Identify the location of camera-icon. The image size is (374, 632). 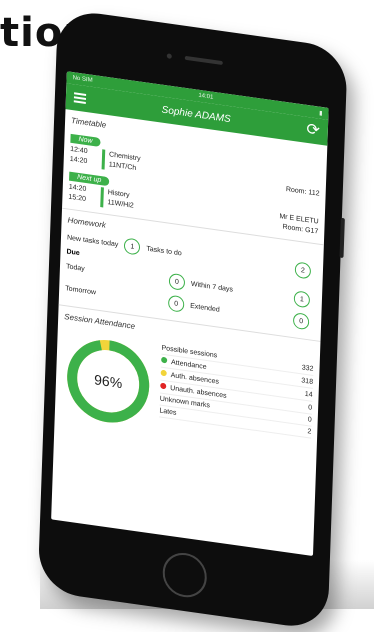
(169, 56).